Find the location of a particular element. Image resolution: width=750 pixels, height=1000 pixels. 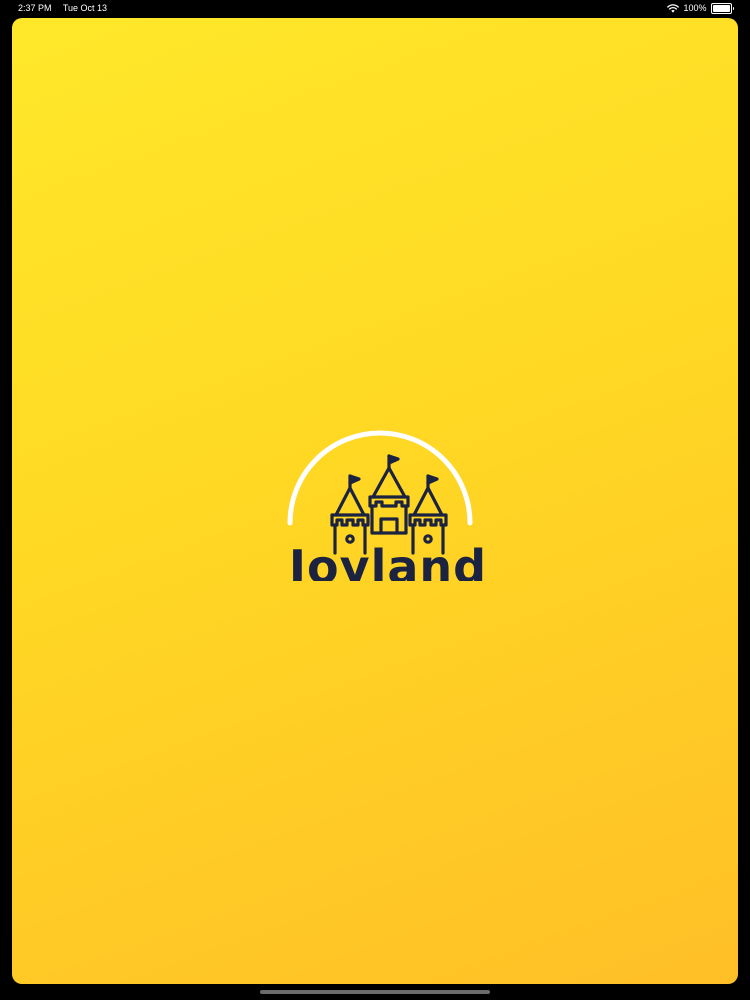

castle-icon is located at coordinates (389, 504).